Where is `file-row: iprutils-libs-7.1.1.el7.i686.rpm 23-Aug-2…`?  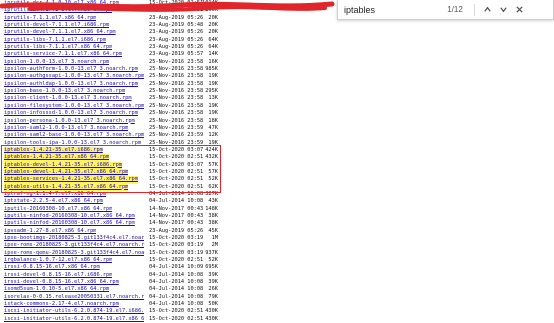
file-row: iprutils-libs-7.1.1.el7.i686.rpm 23-Aug-2… is located at coordinates (277, 40).